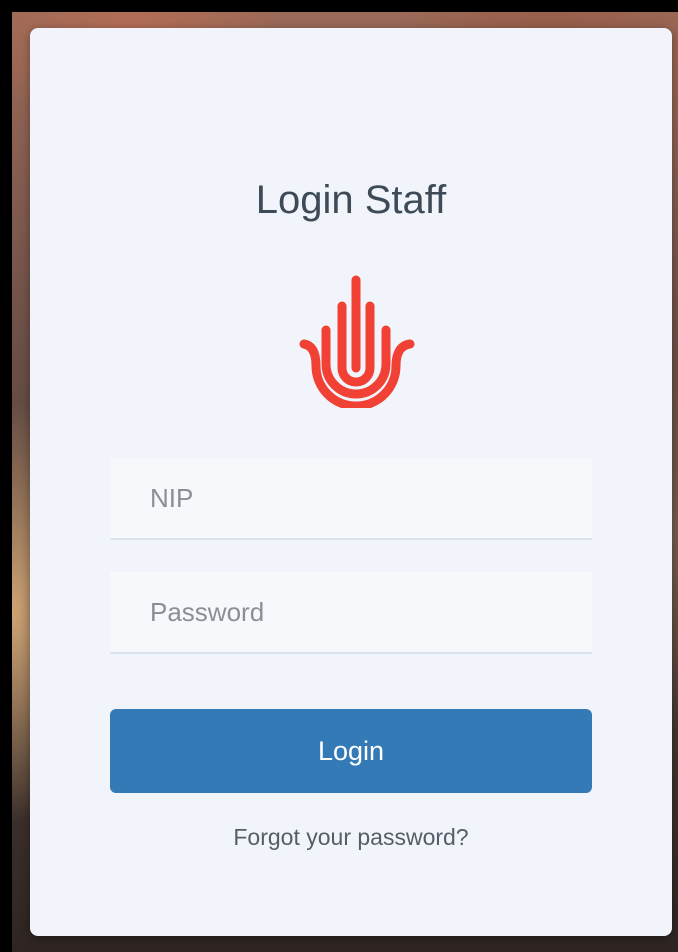 The width and height of the screenshot is (678, 952). What do you see at coordinates (351, 837) in the screenshot?
I see `forgot-password-link: Forgot your password?` at bounding box center [351, 837].